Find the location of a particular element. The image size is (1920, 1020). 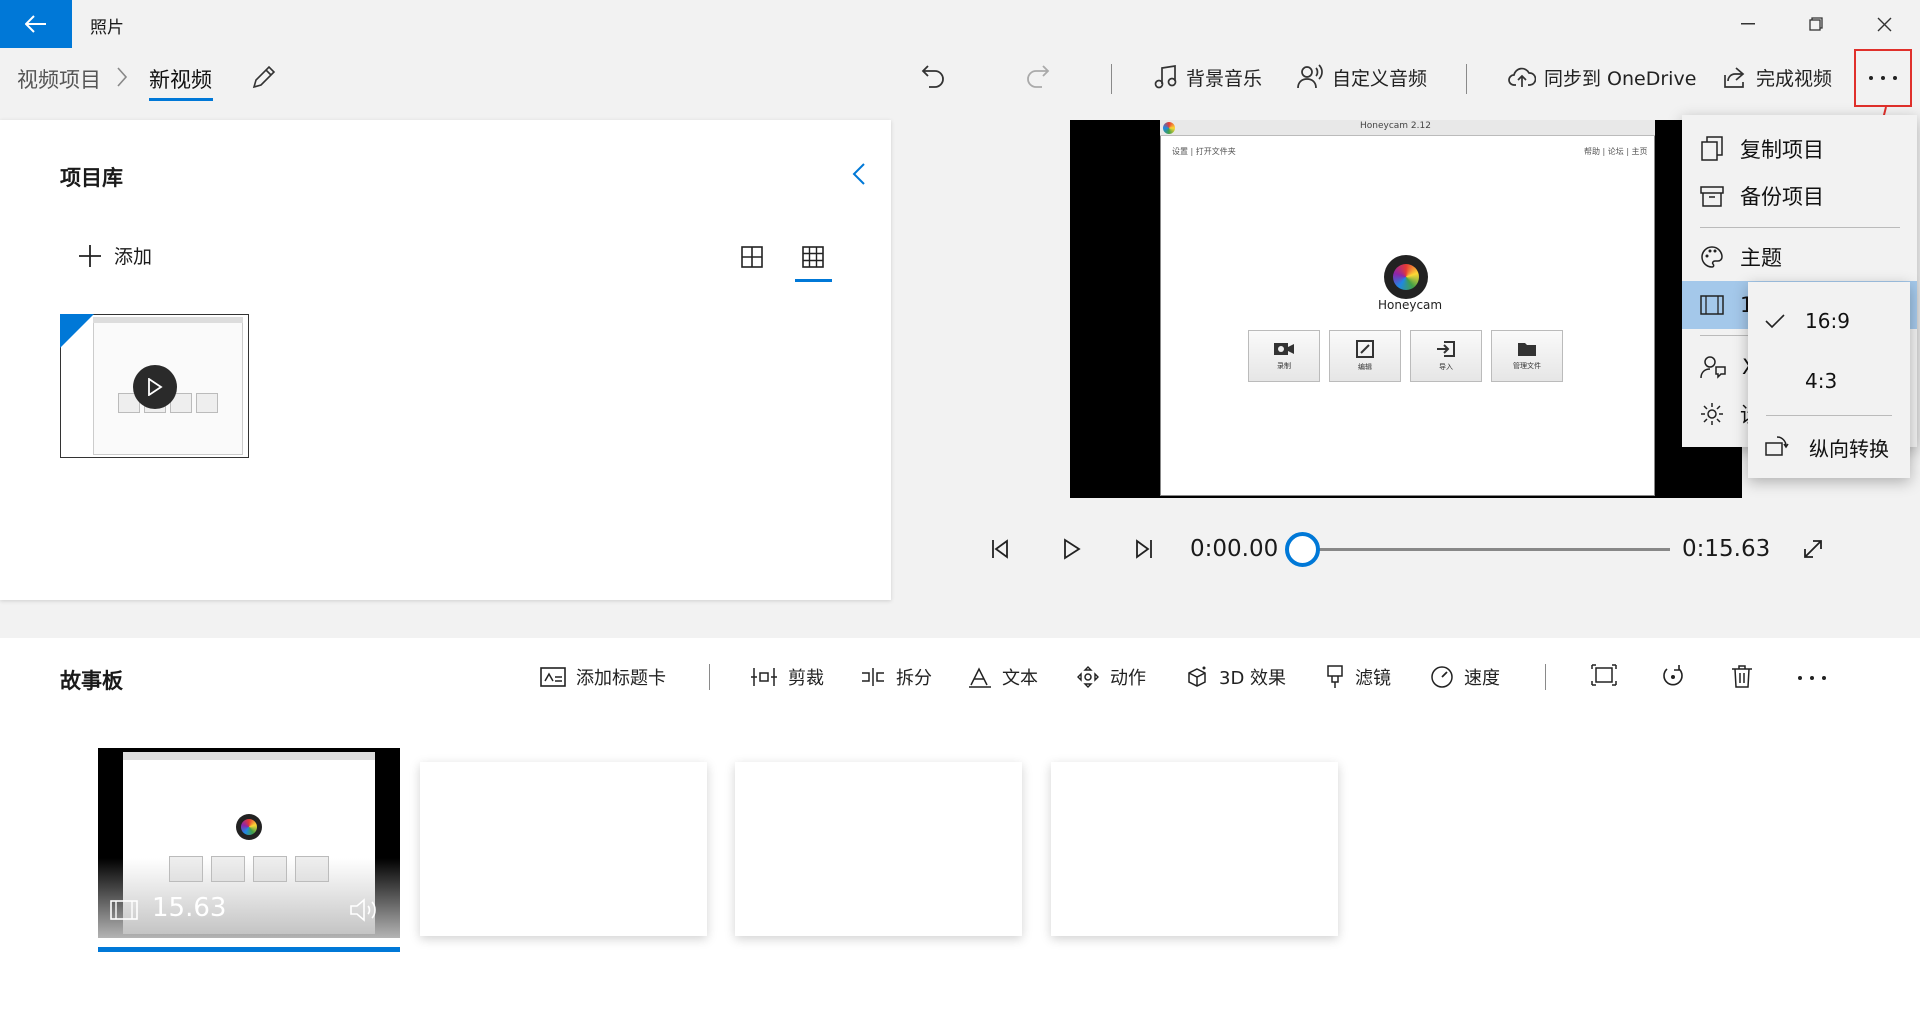

menu-item-label: 备份项目 is located at coordinates (1782, 197).